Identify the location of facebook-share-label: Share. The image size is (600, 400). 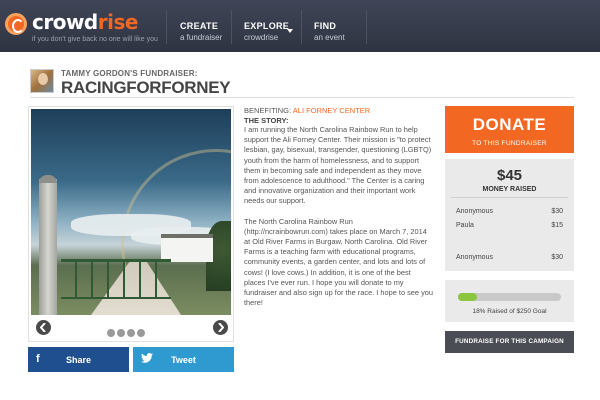
(78, 360).